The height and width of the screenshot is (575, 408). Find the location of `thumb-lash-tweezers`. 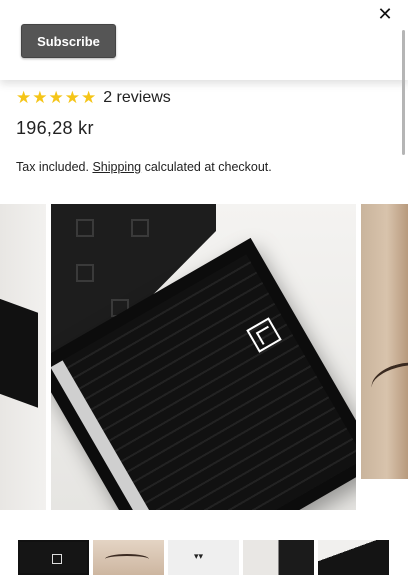

thumb-lash-tweezers is located at coordinates (203, 557).